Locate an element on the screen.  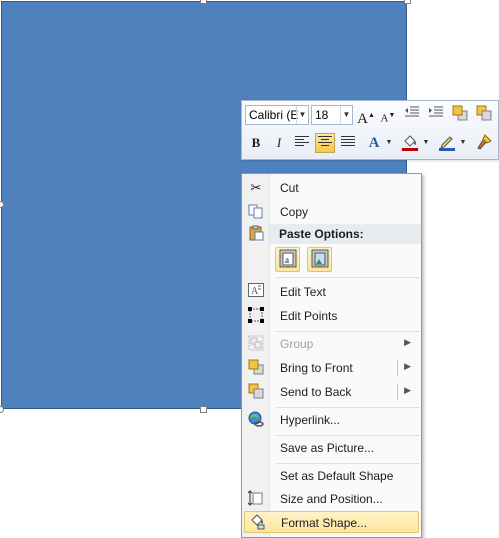
text-effects-button: A is located at coordinates (374, 143).